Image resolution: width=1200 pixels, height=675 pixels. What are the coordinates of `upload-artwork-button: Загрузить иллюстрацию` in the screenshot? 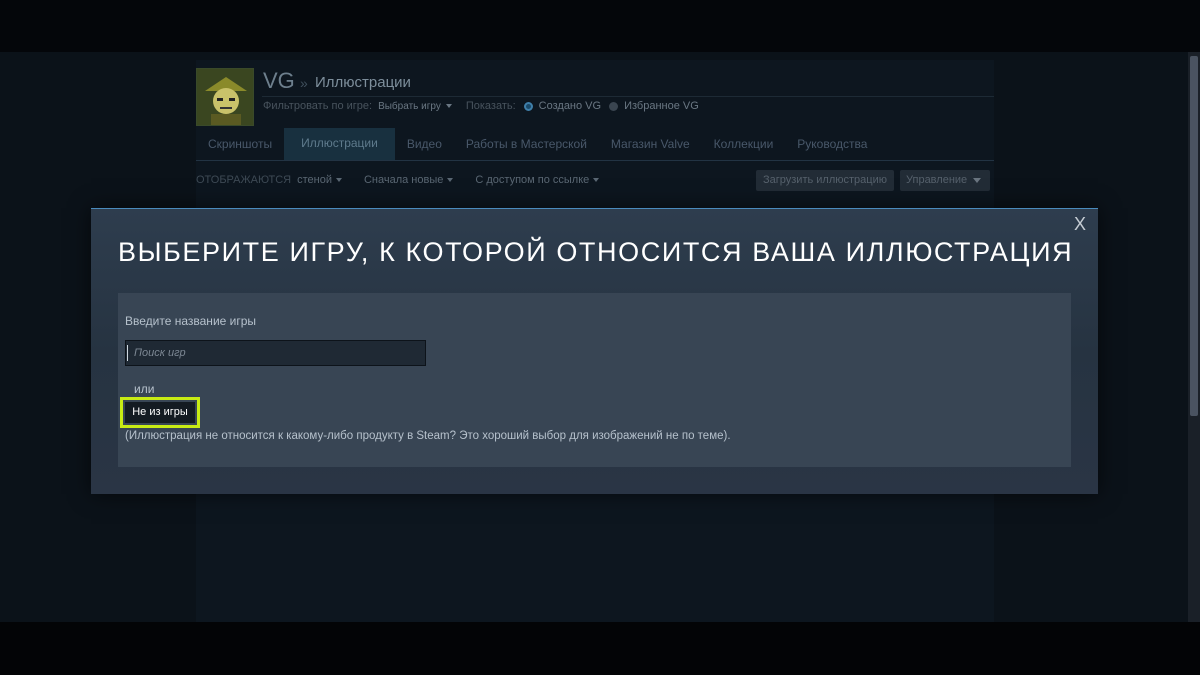 It's located at (825, 180).